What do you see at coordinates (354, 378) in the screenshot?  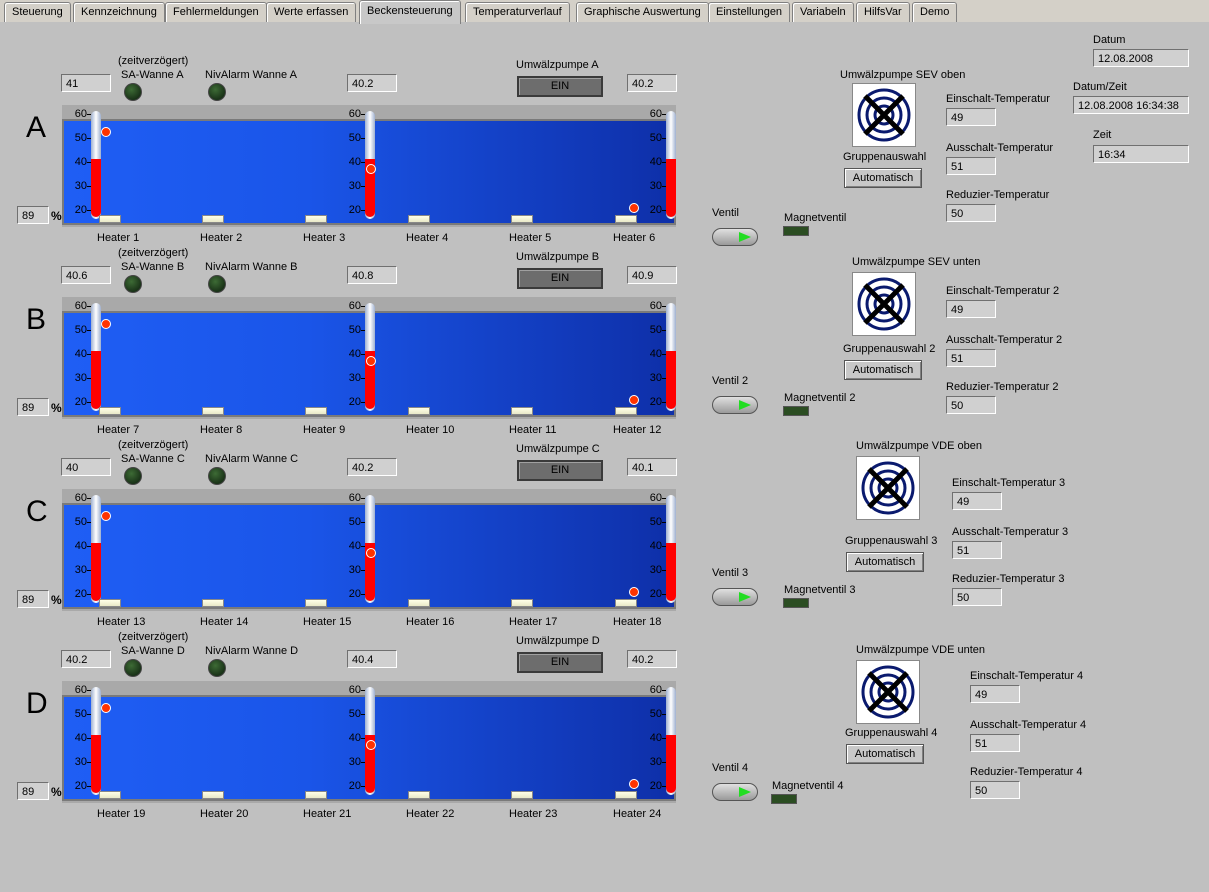 I see `scale-label: 30` at bounding box center [354, 378].